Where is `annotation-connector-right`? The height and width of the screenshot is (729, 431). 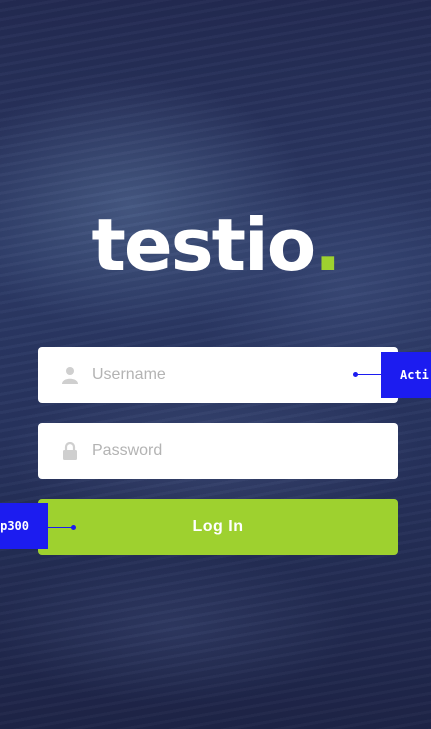
annotation-connector-right is located at coordinates (367, 374).